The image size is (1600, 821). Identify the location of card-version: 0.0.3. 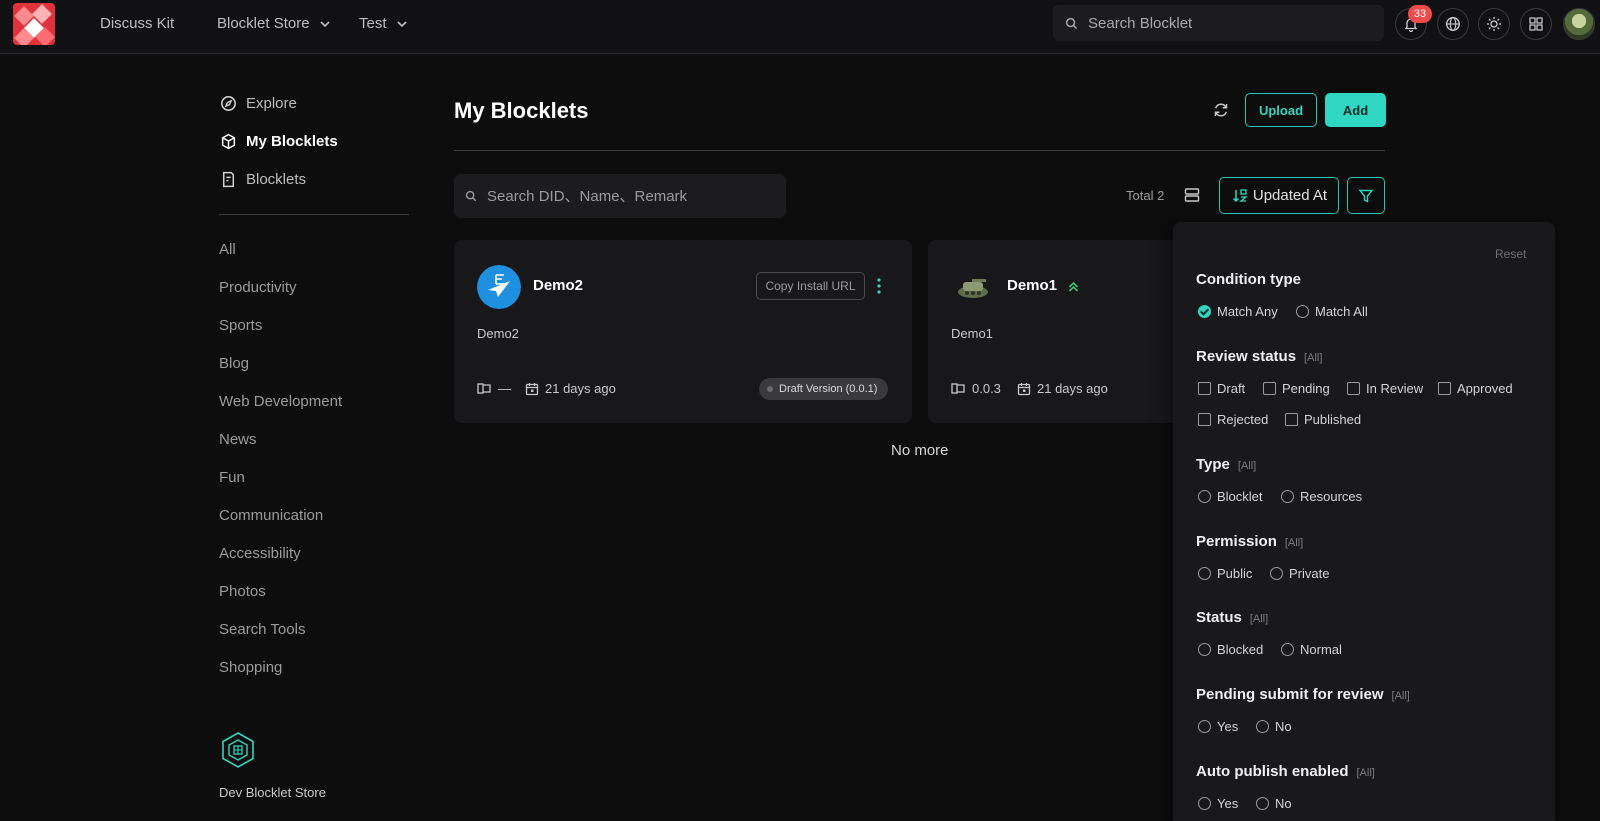
(976, 388).